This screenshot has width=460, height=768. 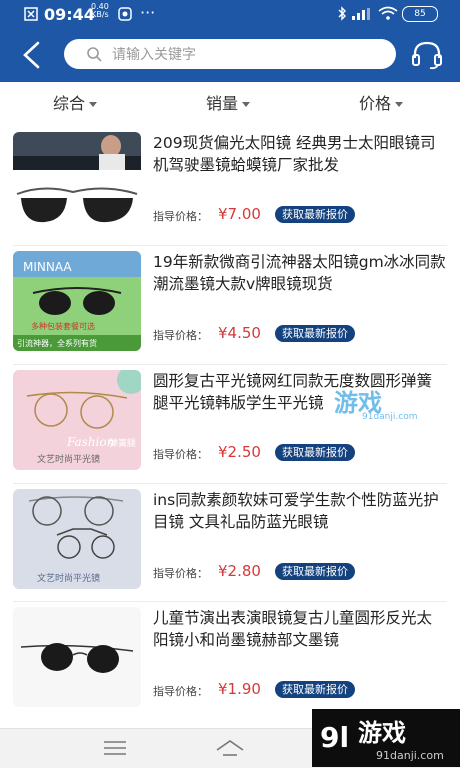 I want to click on thumb-tag: 弹簧腿, so click(x=122, y=443).